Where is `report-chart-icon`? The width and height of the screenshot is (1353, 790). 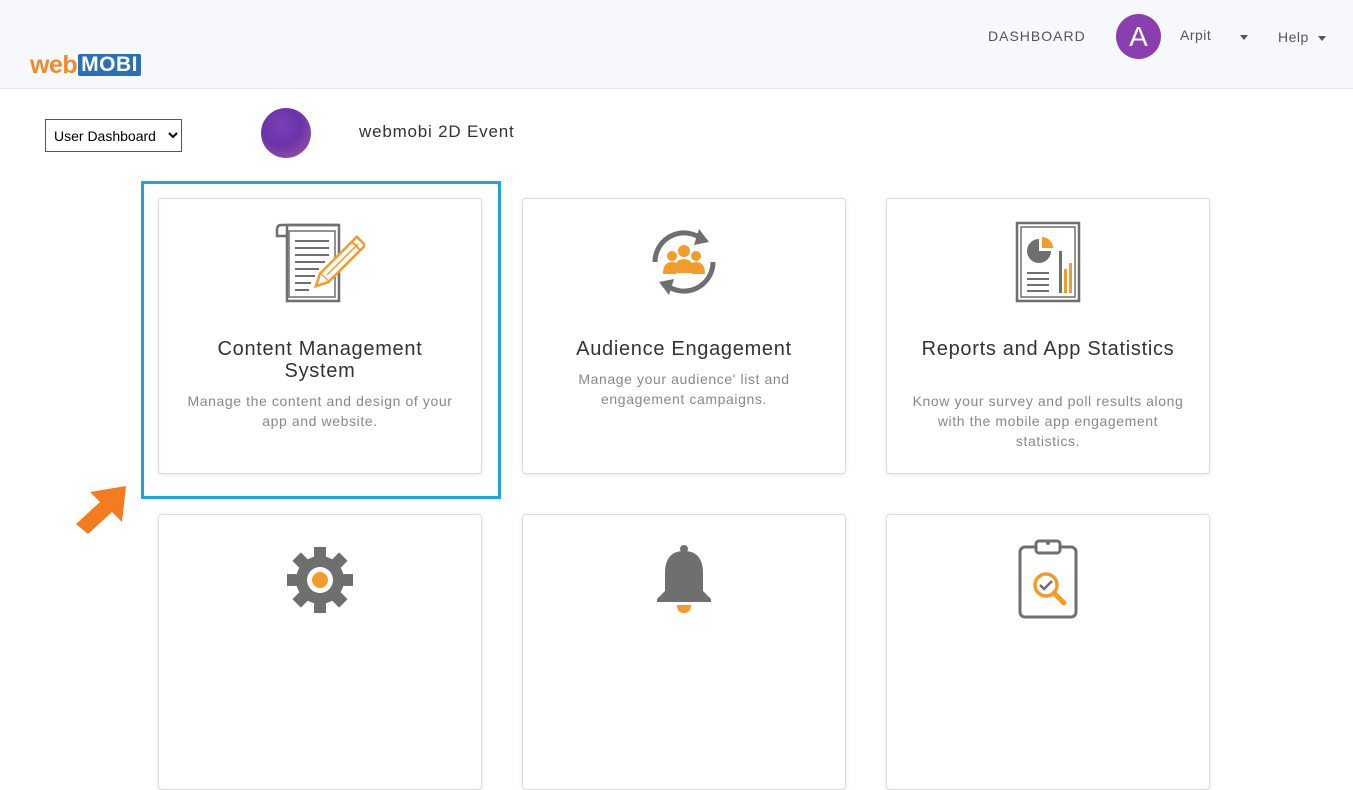
report-chart-icon is located at coordinates (1048, 262).